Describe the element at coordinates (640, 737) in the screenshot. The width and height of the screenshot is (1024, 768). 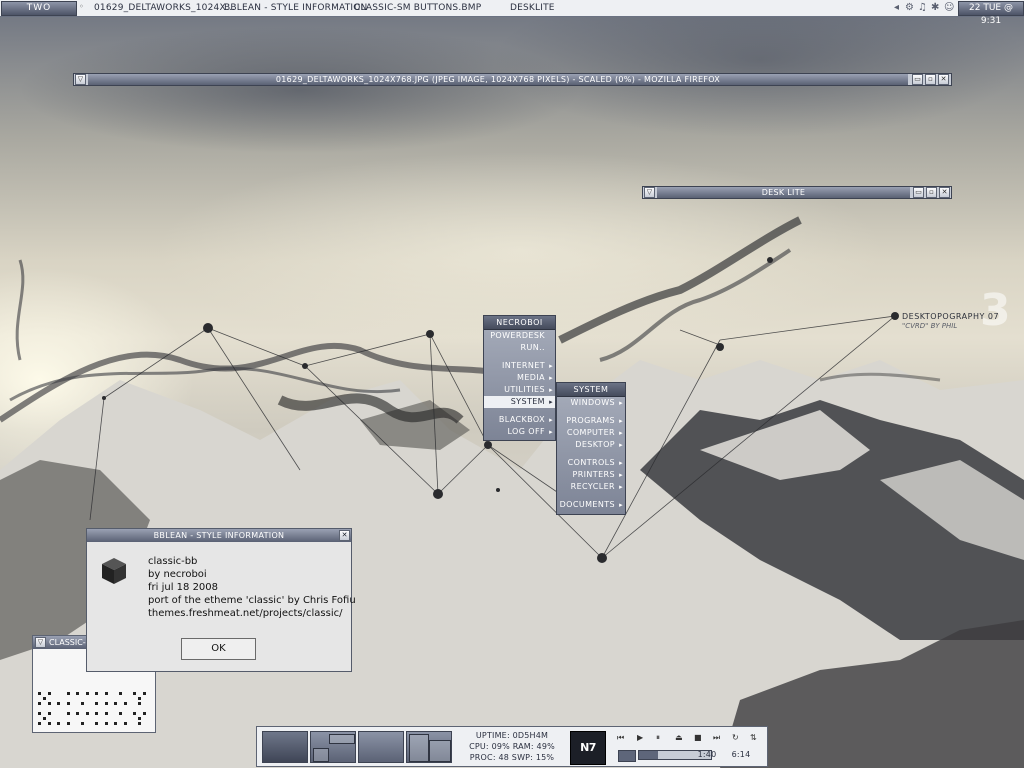
I see `play-icon: ▶` at that location.